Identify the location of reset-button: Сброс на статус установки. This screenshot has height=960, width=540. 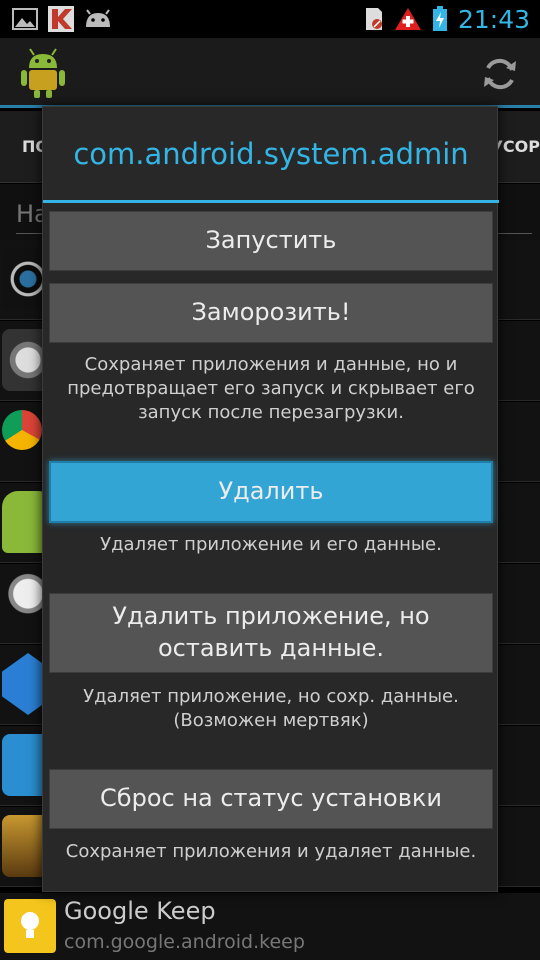
(271, 799).